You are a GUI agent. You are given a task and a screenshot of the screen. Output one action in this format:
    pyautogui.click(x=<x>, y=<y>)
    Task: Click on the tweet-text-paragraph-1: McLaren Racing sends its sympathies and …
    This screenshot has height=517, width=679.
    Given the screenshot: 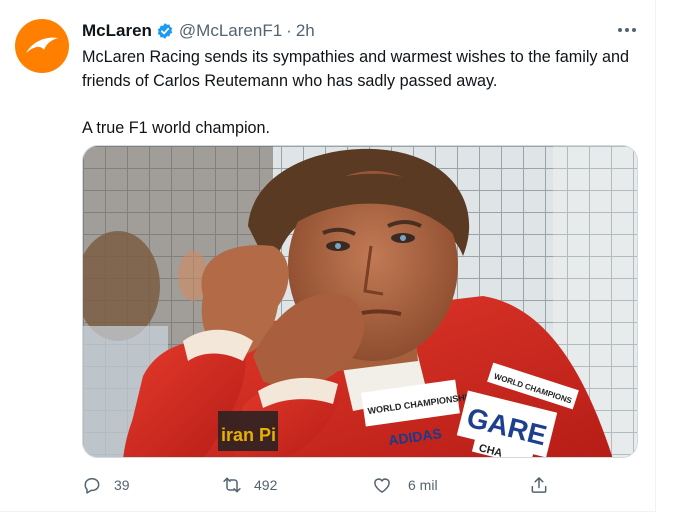 What is the action you would take?
    pyautogui.click(x=356, y=69)
    